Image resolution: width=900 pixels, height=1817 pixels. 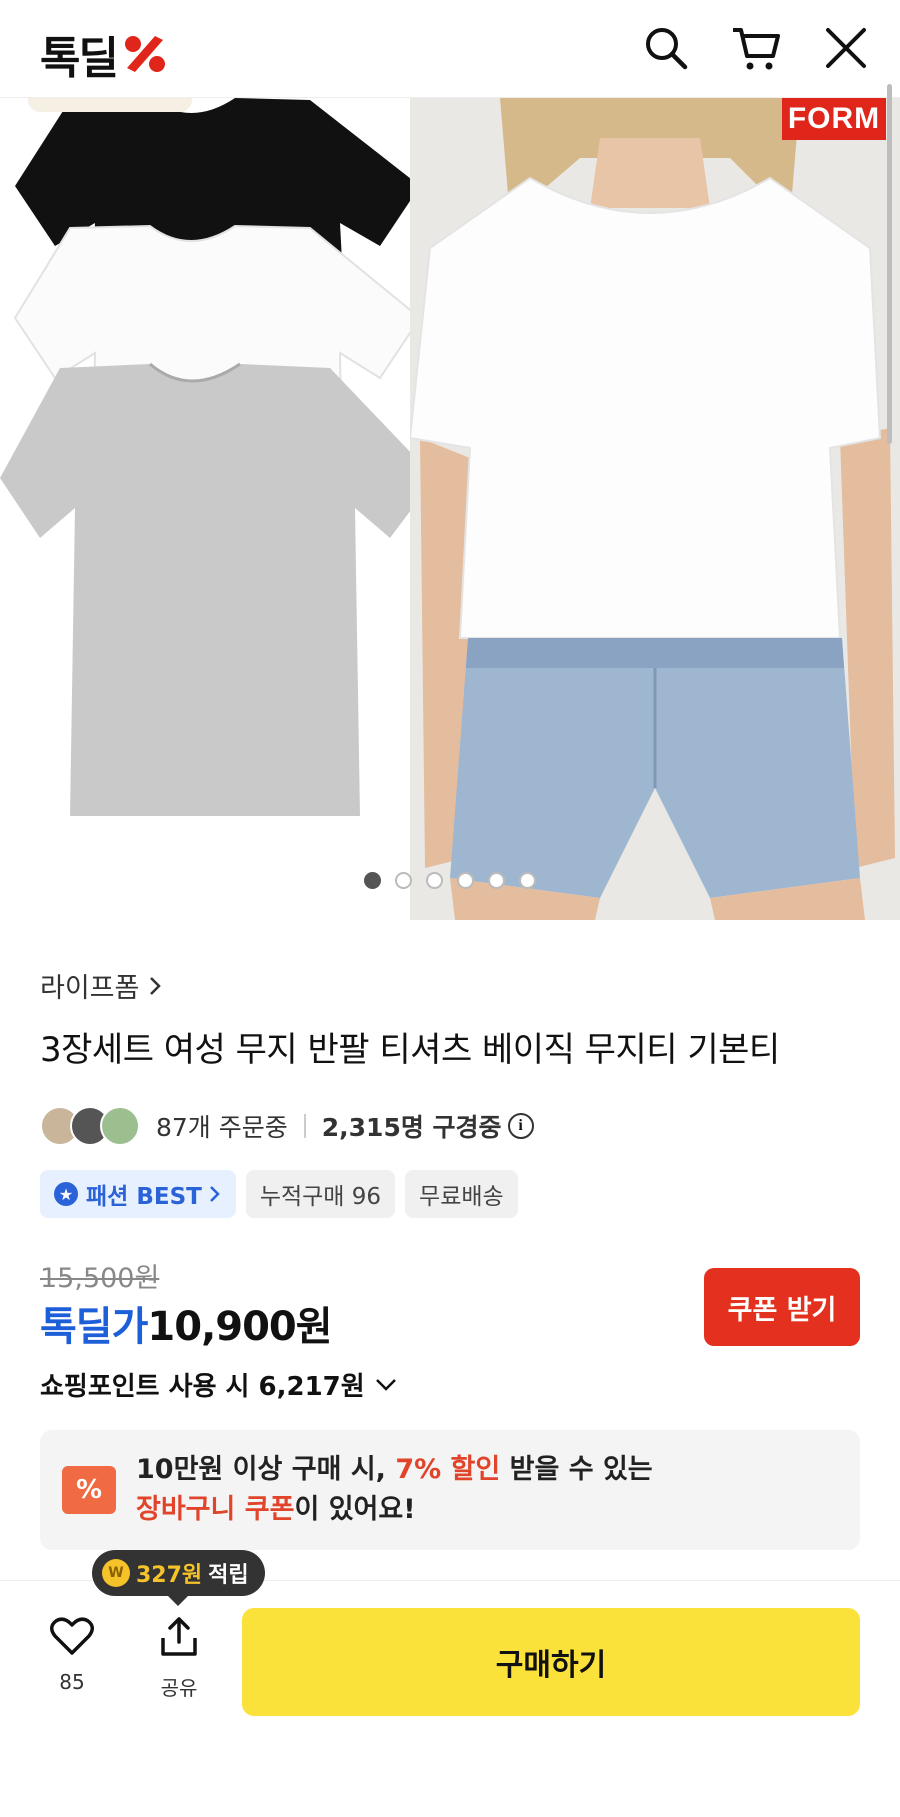 I want to click on best-badge-icon: ★, so click(x=66, y=1194).